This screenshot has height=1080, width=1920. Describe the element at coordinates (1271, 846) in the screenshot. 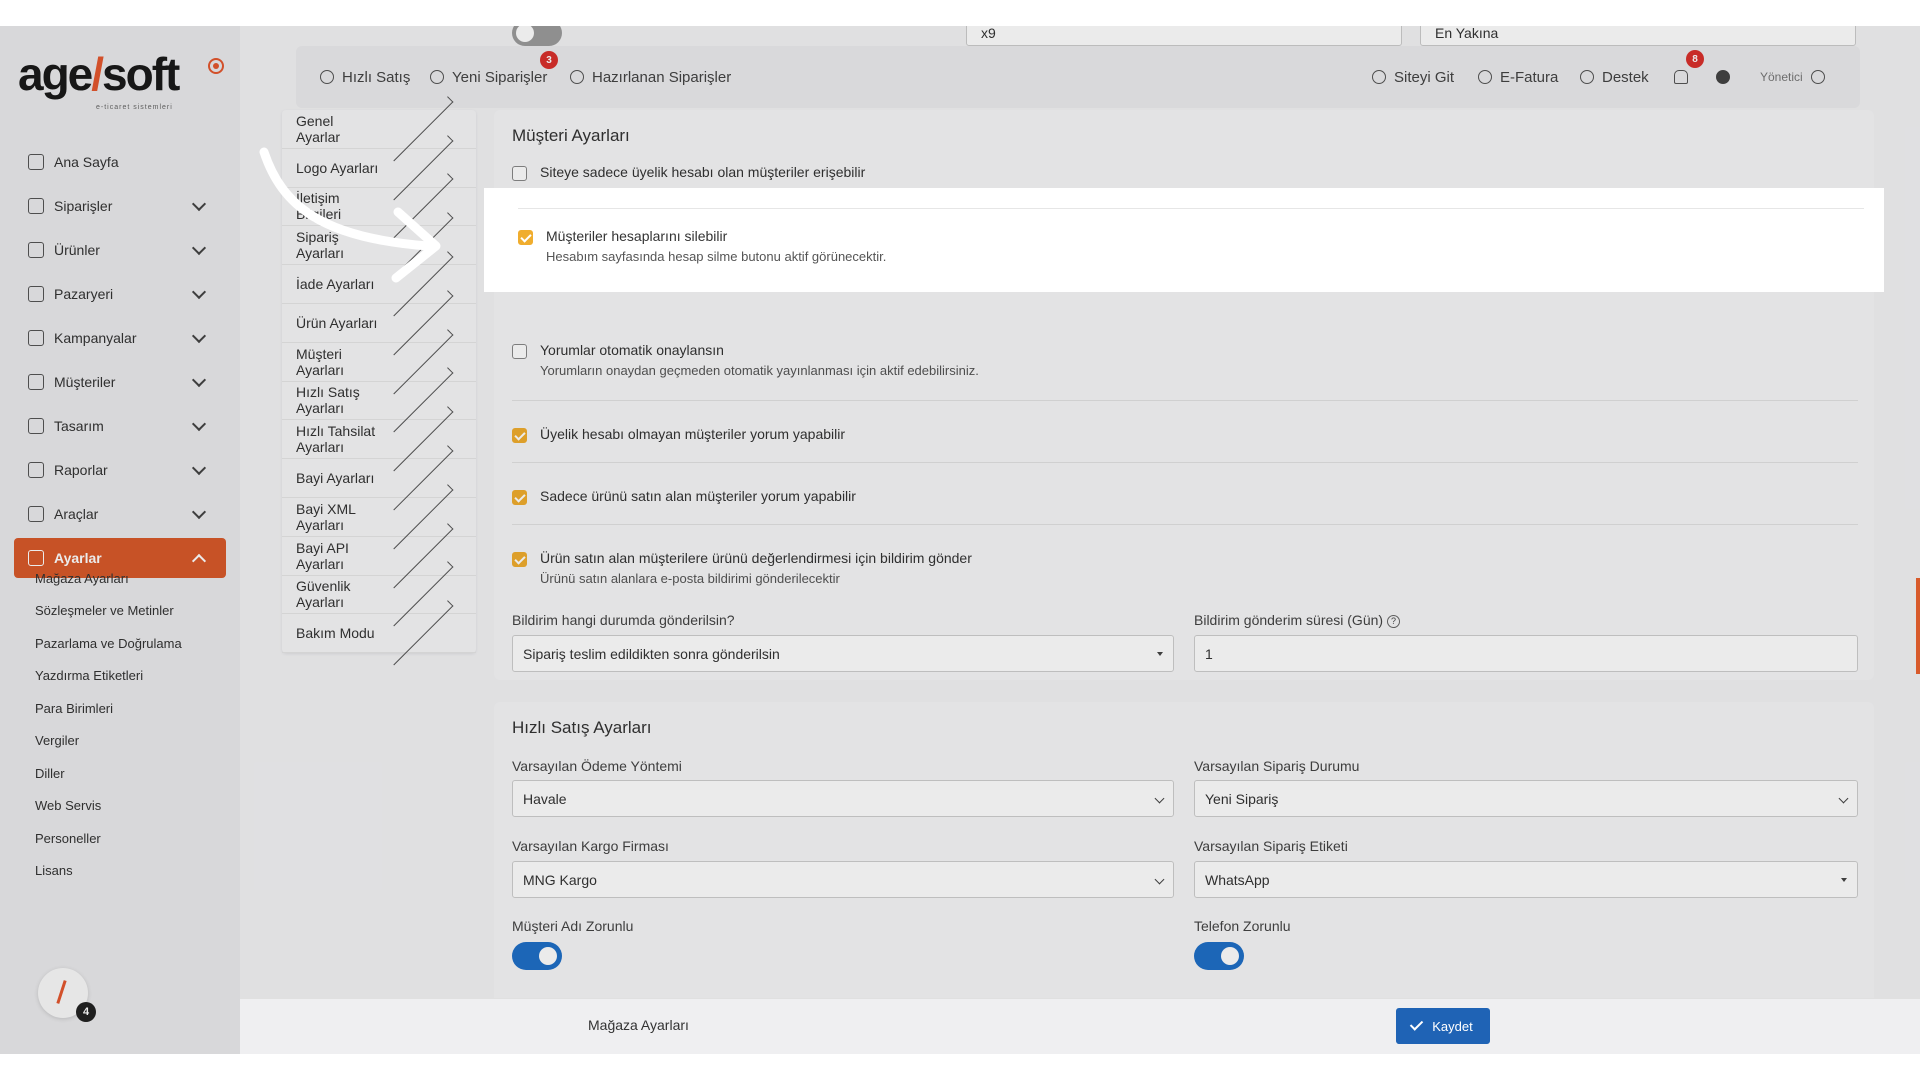

I see `order-tag-label: Varsayılan Sipariş Etiketi` at that location.